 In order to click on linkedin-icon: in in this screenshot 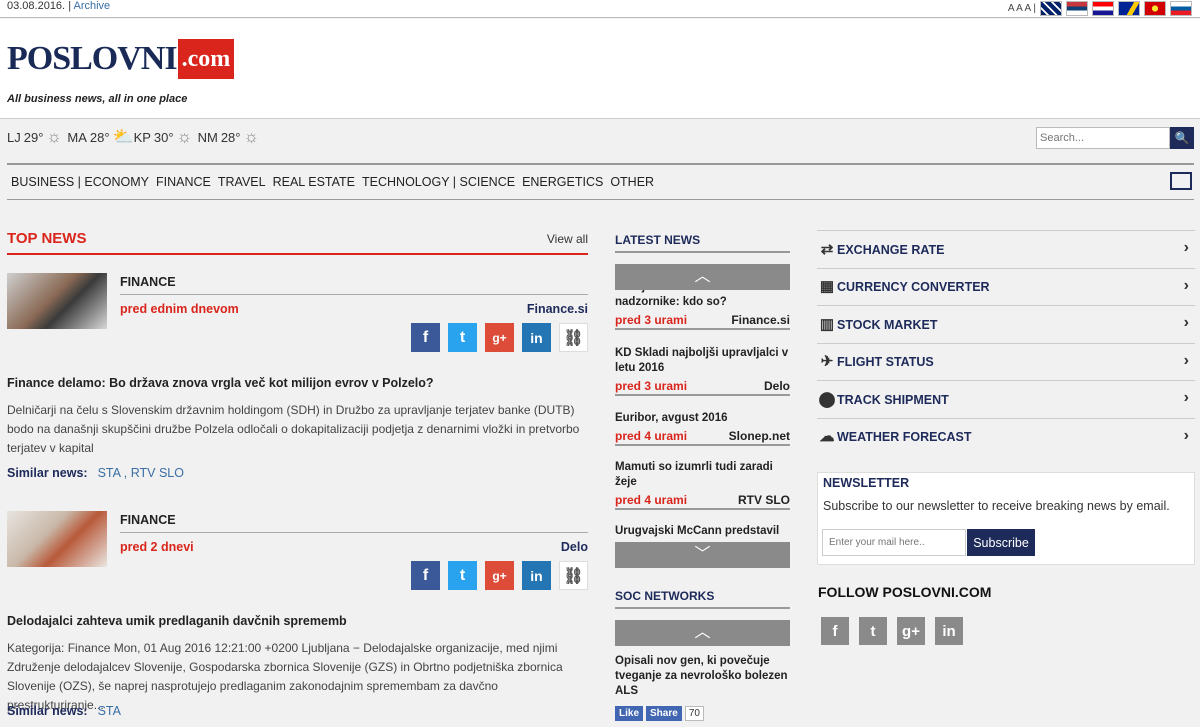, I will do `click(949, 631)`.